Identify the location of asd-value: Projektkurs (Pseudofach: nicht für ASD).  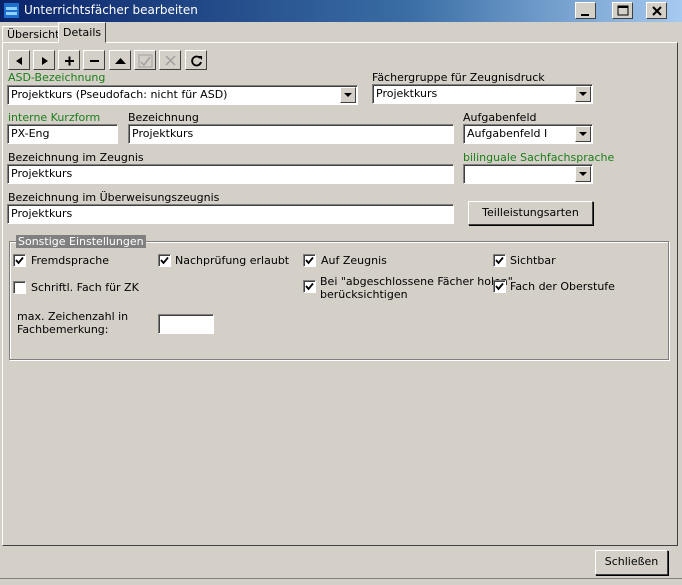
(119, 94).